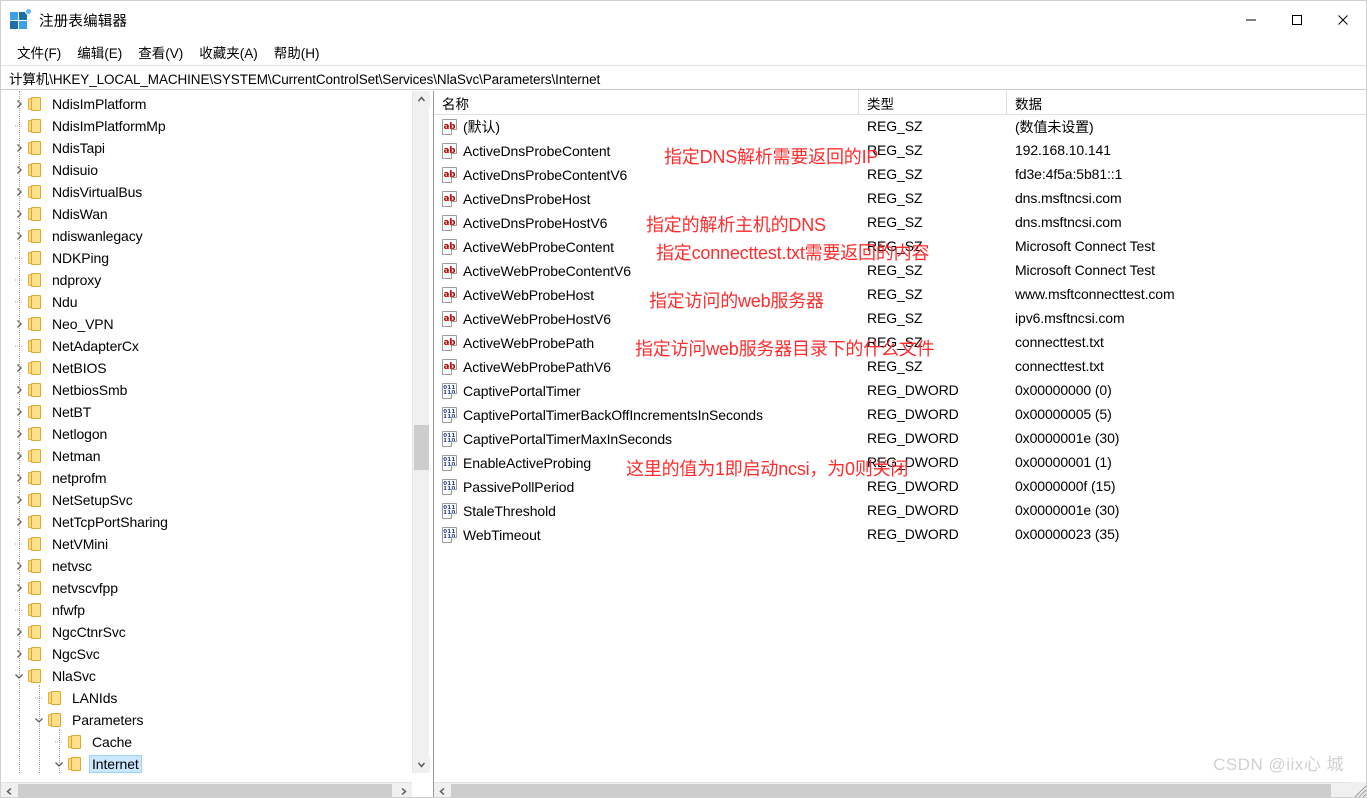 The height and width of the screenshot is (798, 1367). I want to click on value-name: EnableActiveProbing, so click(527, 463).